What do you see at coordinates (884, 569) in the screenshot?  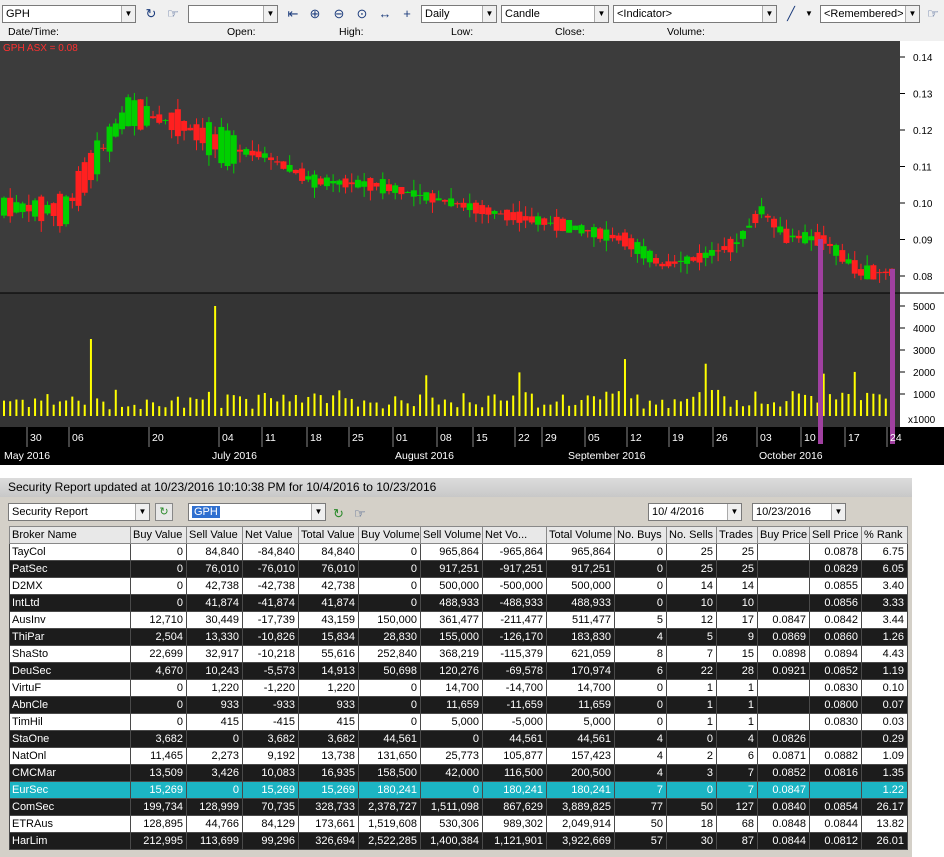 I see `table-cell: 6.05` at bounding box center [884, 569].